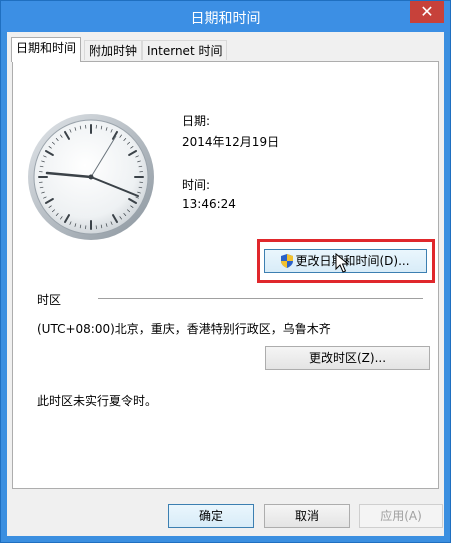 This screenshot has width=451, height=543. I want to click on window-title: 日期和时间, so click(225, 19).